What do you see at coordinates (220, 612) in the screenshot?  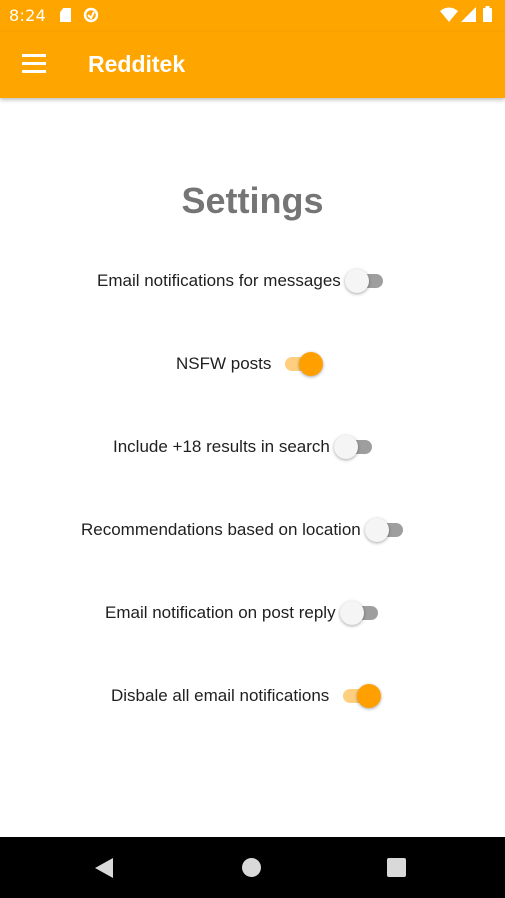 I see `setting-label: Email notification on post reply` at bounding box center [220, 612].